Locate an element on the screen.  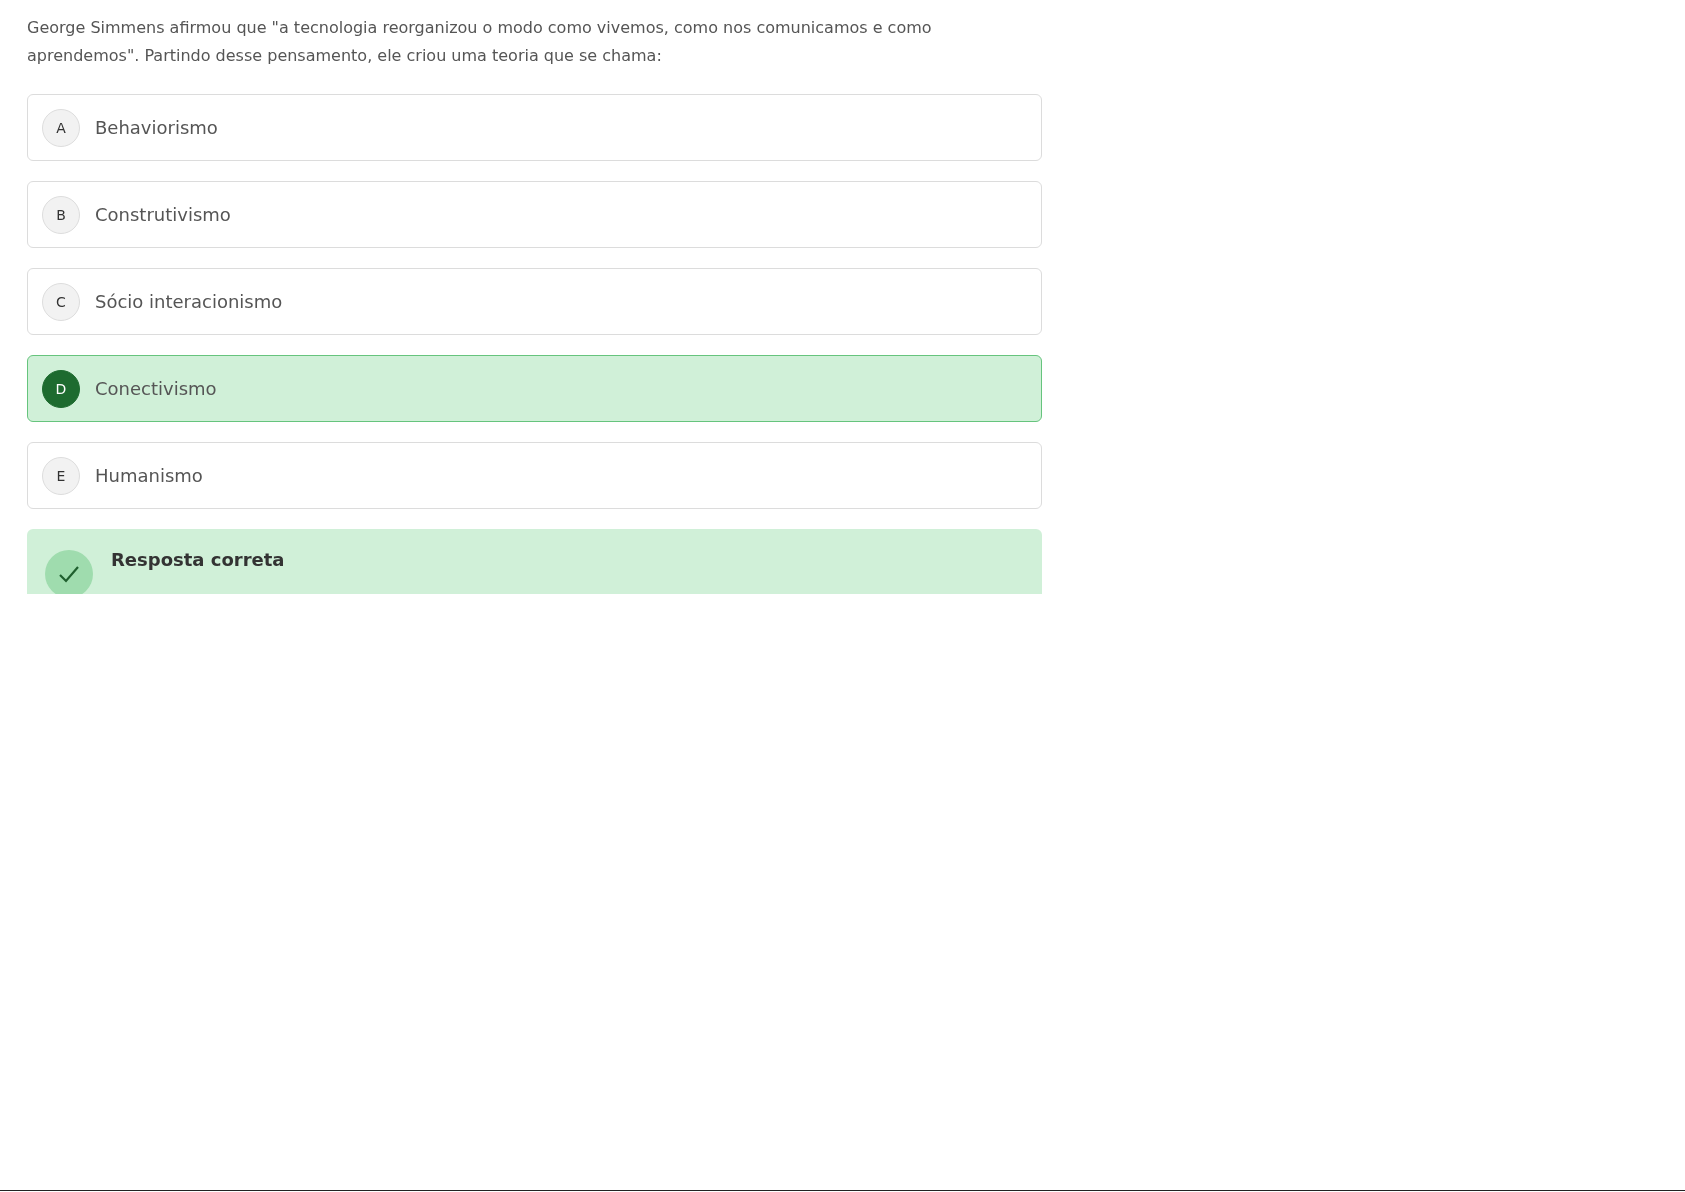
answer-option: B Construtivismo is located at coordinates (534, 214).